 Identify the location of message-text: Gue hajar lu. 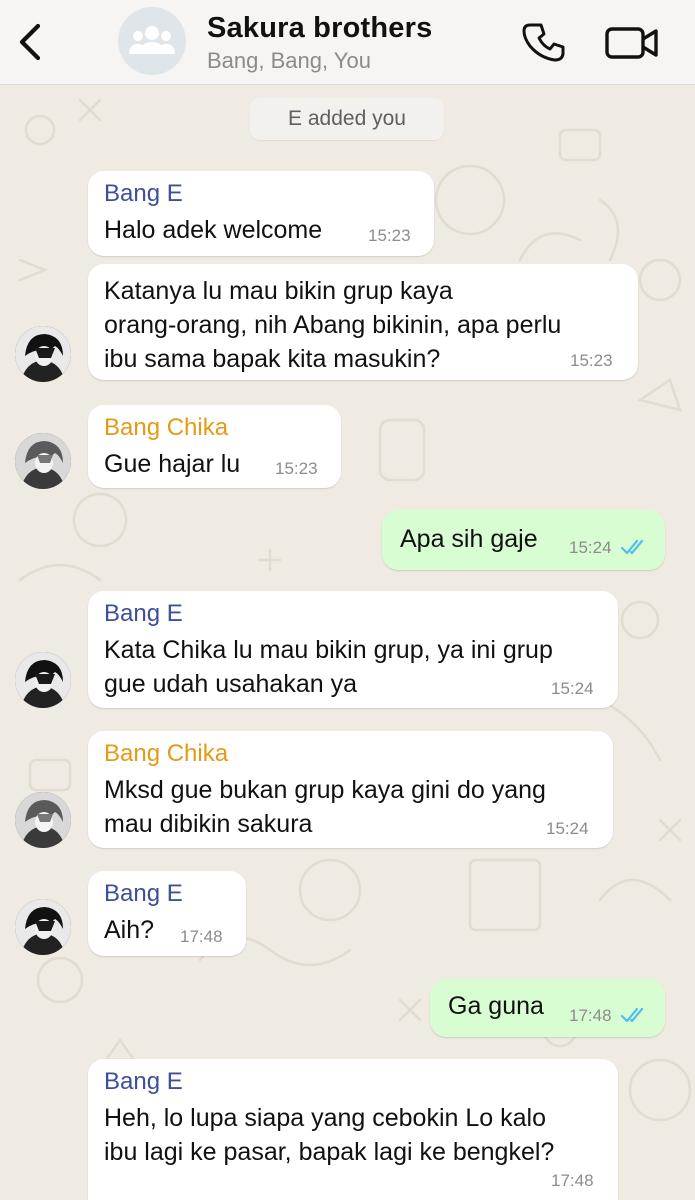
(172, 464).